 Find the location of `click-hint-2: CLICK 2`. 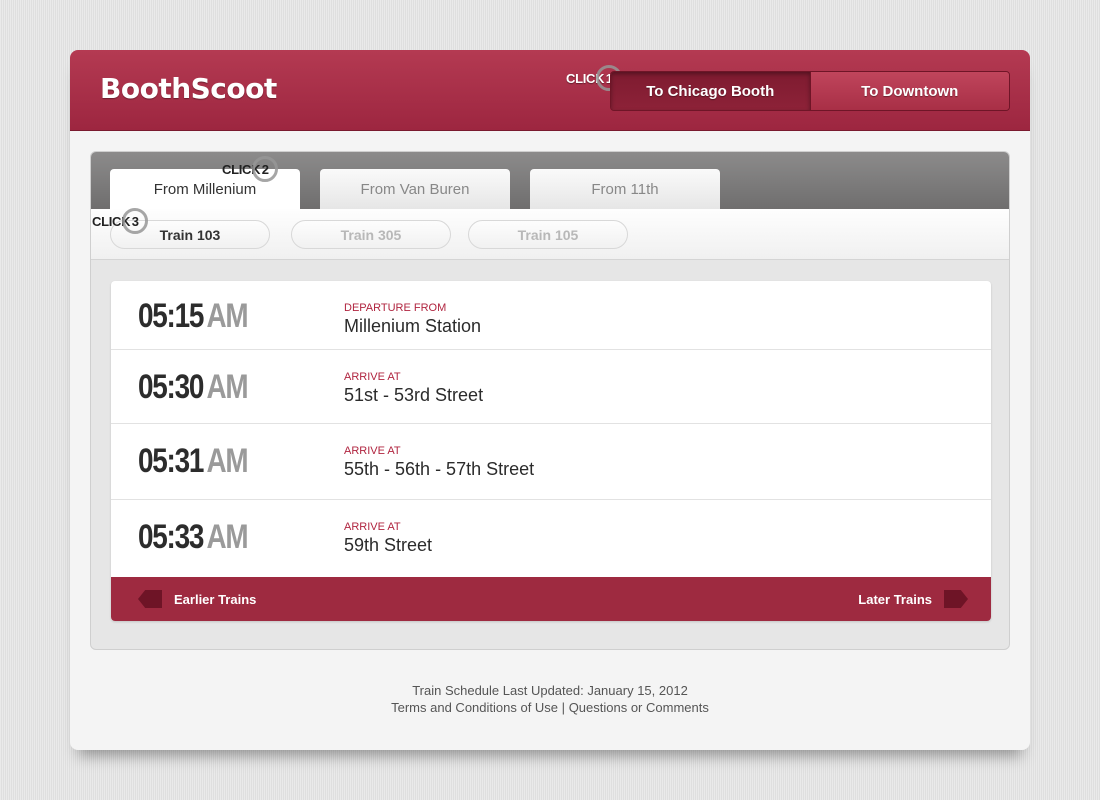

click-hint-2: CLICK 2 is located at coordinates (250, 169).